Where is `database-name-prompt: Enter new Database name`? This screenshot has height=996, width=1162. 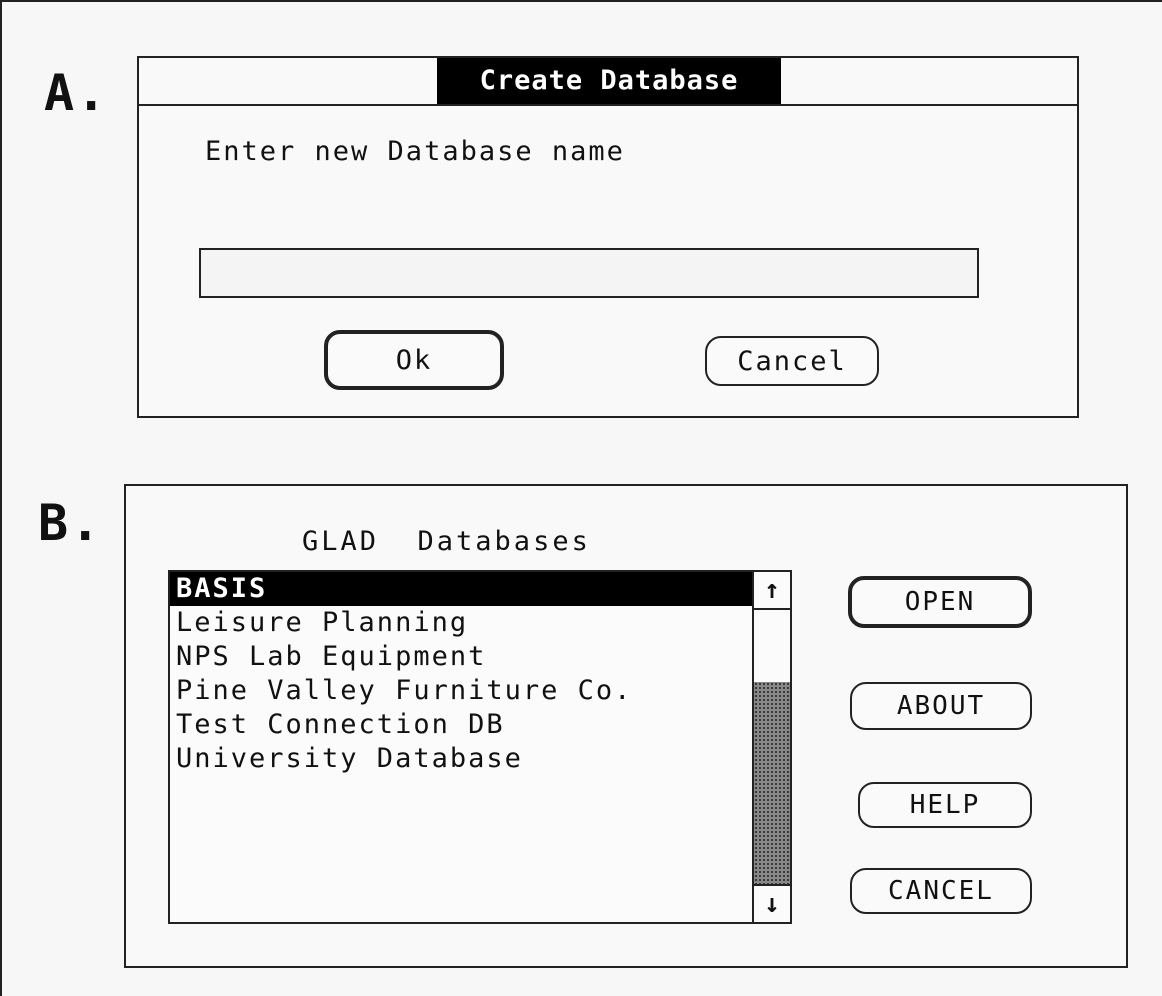
database-name-prompt: Enter new Database name is located at coordinates (415, 151).